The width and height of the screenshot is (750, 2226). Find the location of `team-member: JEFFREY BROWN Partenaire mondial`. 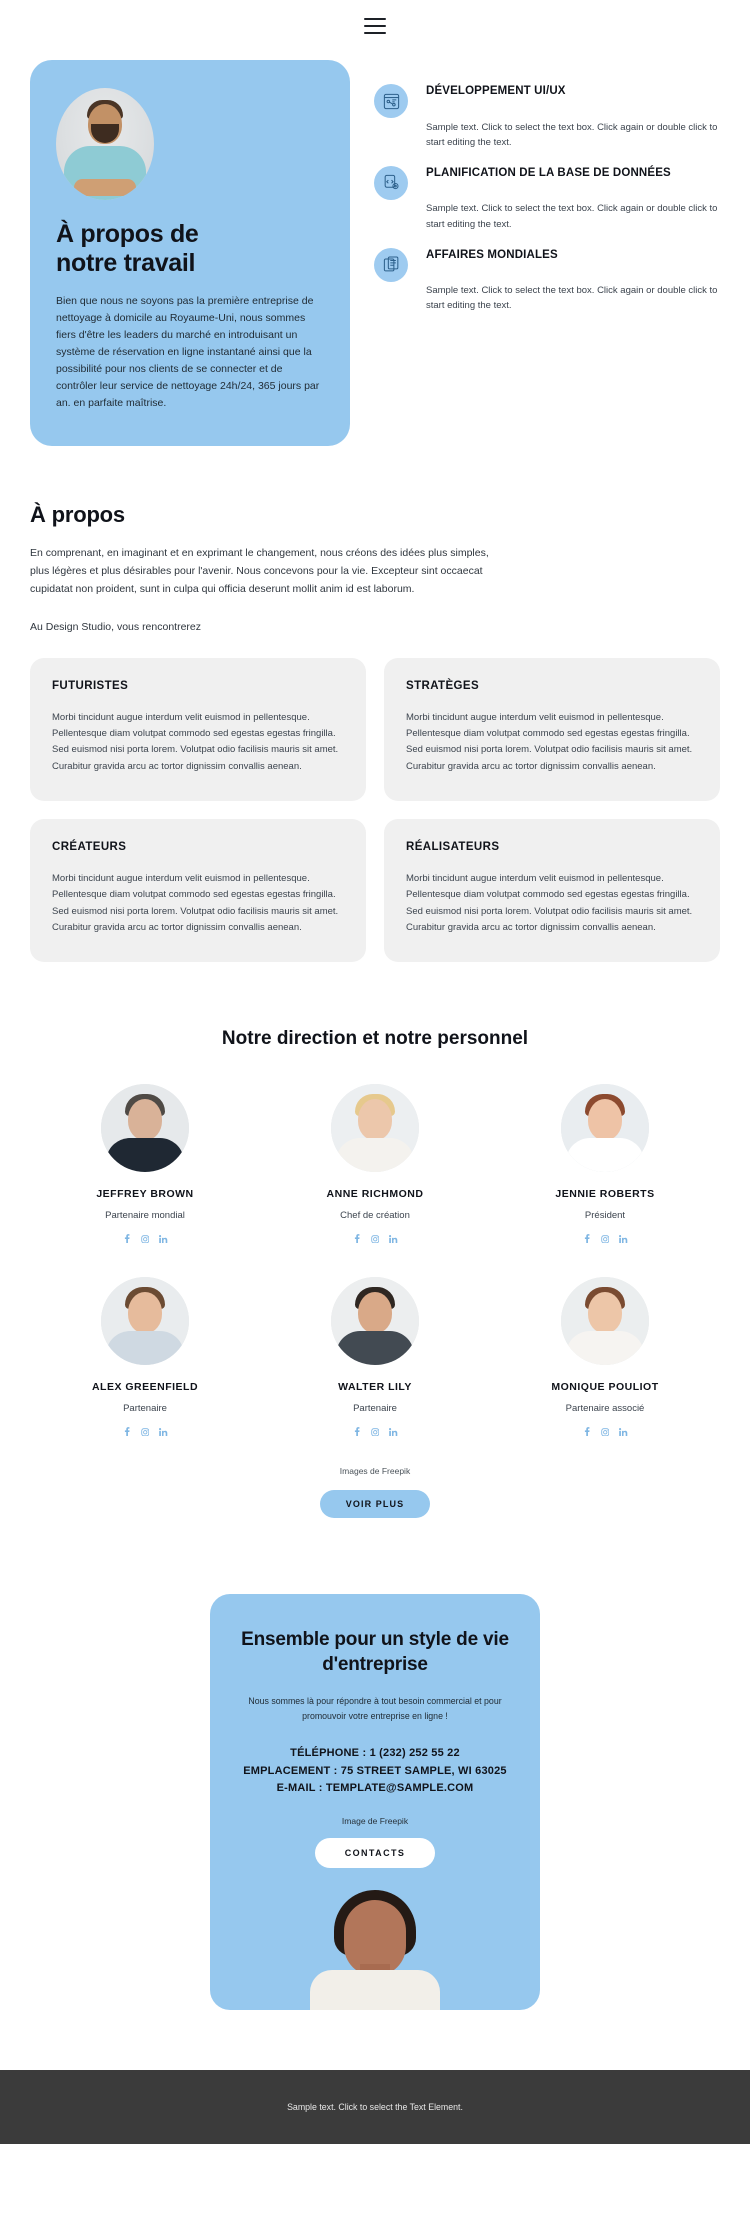

team-member: JEFFREY BROWN Partenaire mondial is located at coordinates (145, 1164).